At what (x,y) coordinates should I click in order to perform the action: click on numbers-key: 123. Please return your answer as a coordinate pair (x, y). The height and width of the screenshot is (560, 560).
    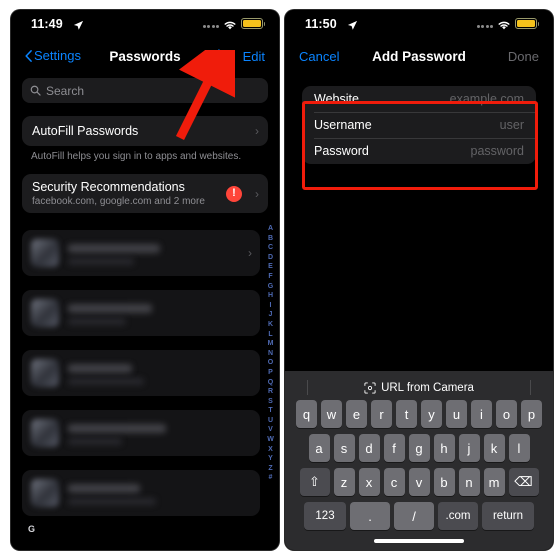
    Looking at the image, I should click on (325, 516).